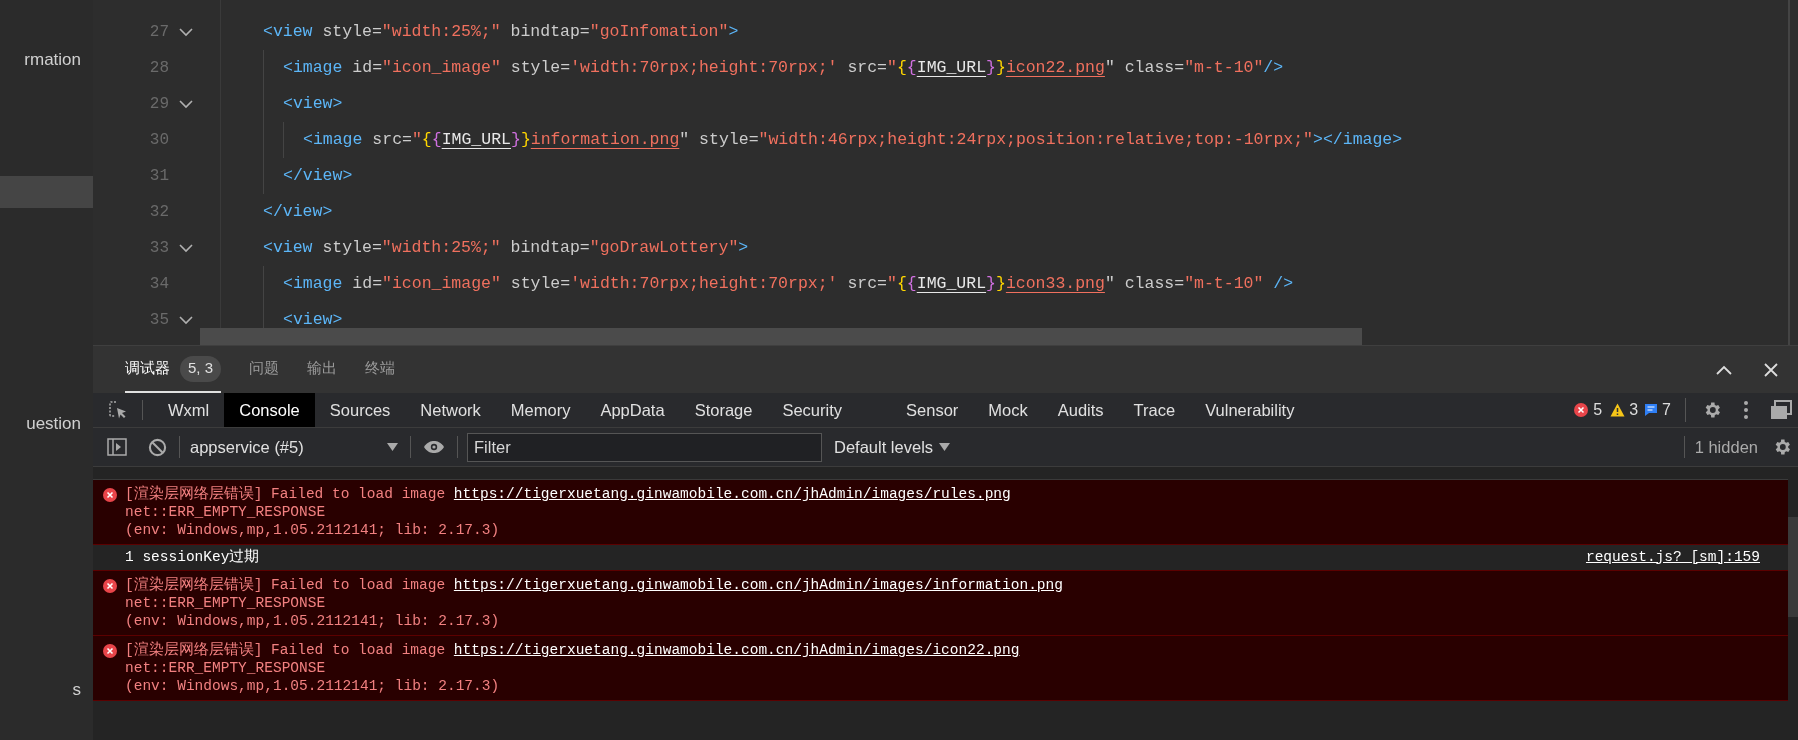 The width and height of the screenshot is (1798, 740). Describe the element at coordinates (360, 410) in the screenshot. I see `devtools-tab: Sources` at that location.